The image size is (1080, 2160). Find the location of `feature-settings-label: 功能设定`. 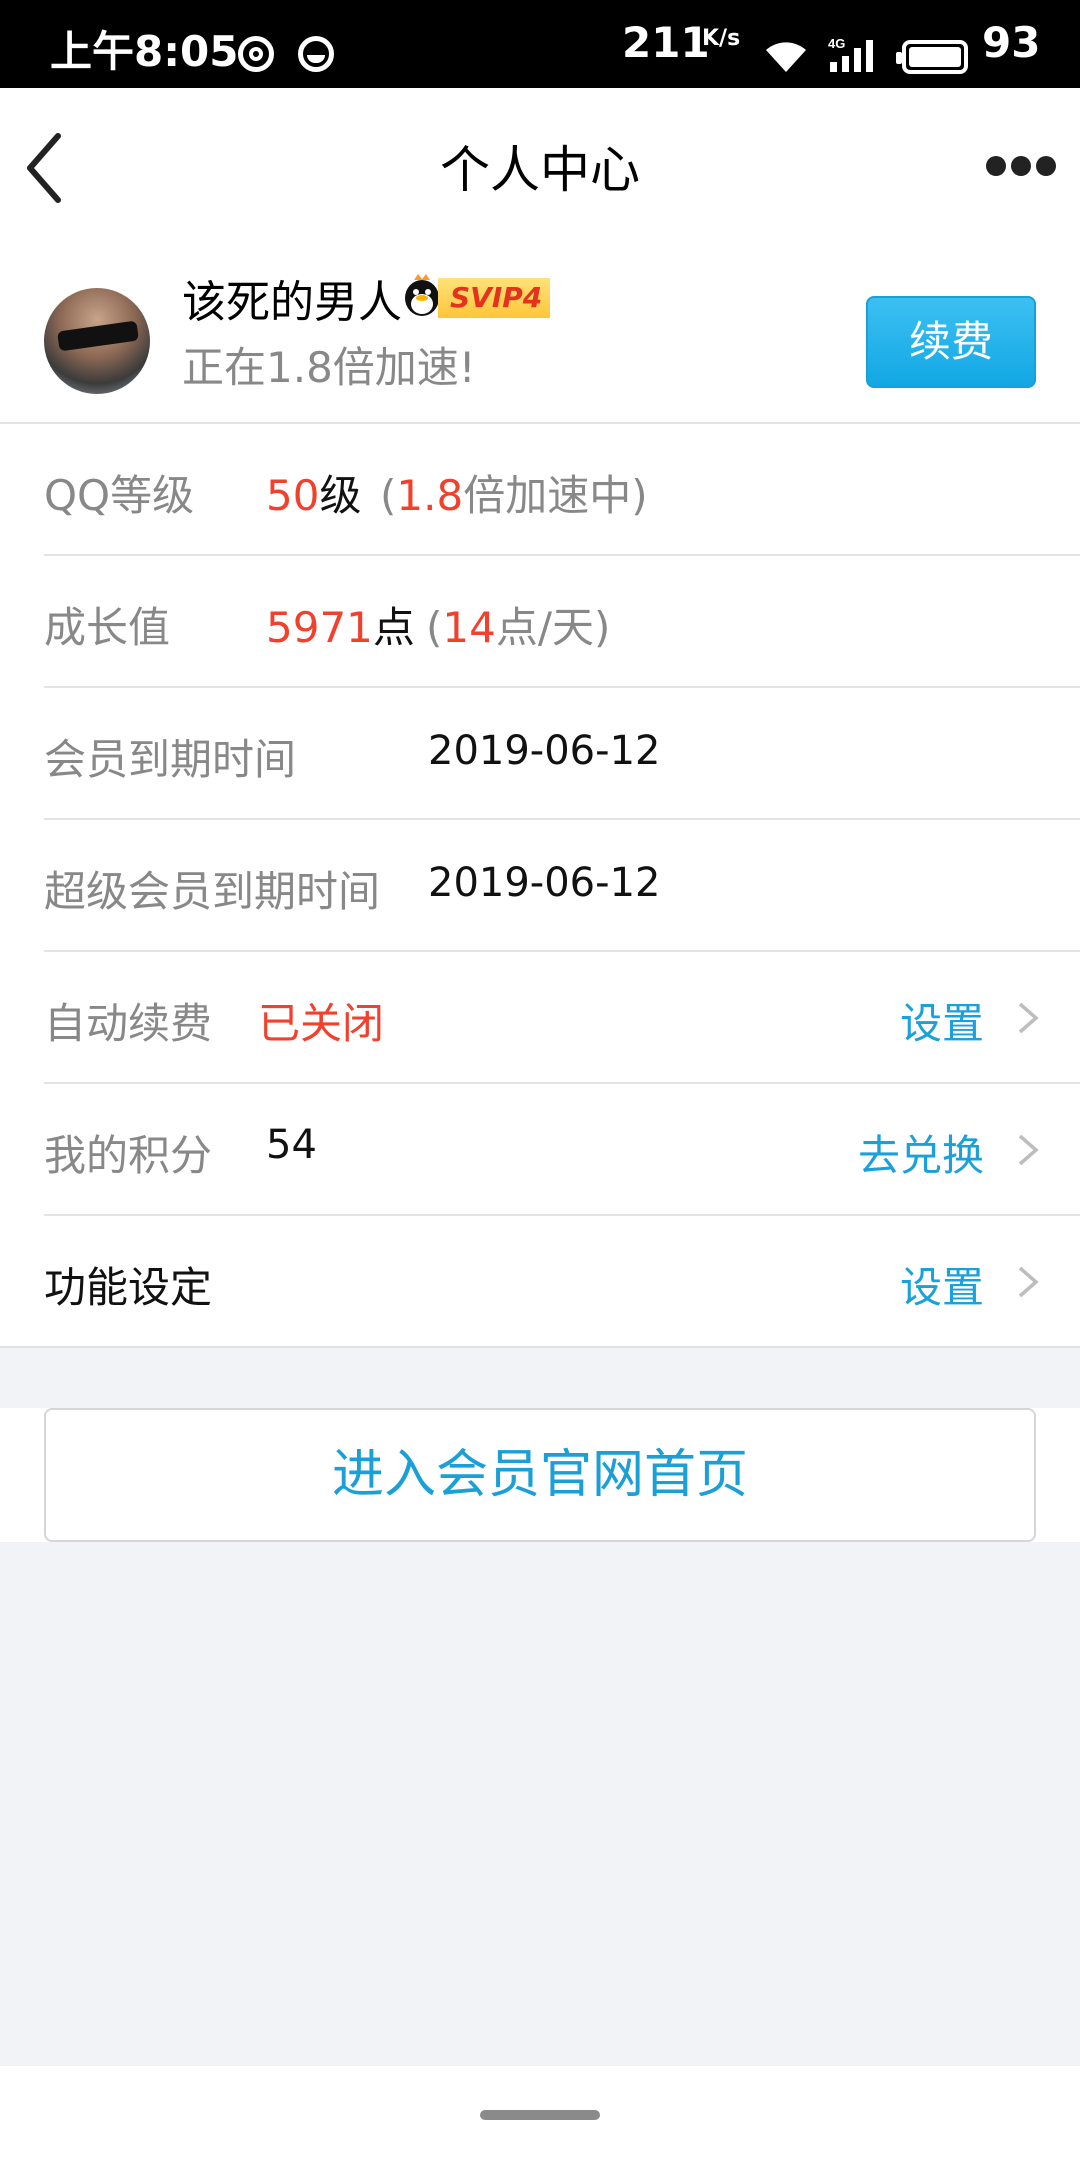

feature-settings-label: 功能设定 is located at coordinates (128, 1287).